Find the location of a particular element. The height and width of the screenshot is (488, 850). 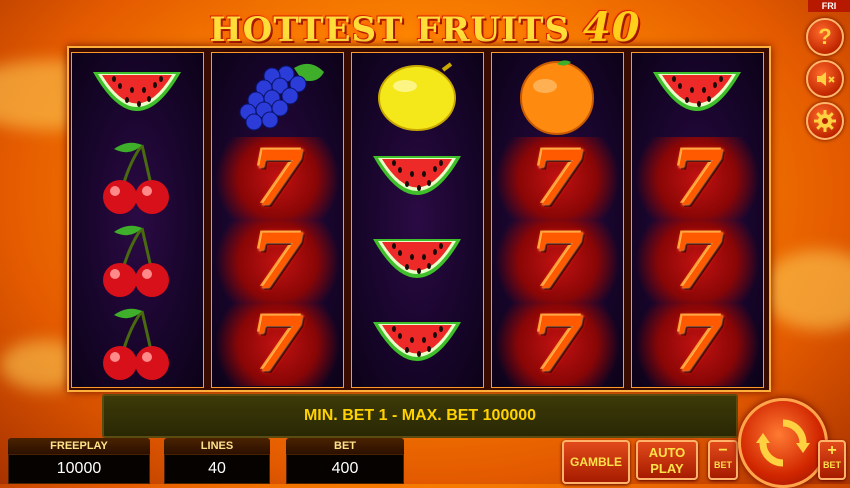

speaker-muted-icon is located at coordinates (826, 79).